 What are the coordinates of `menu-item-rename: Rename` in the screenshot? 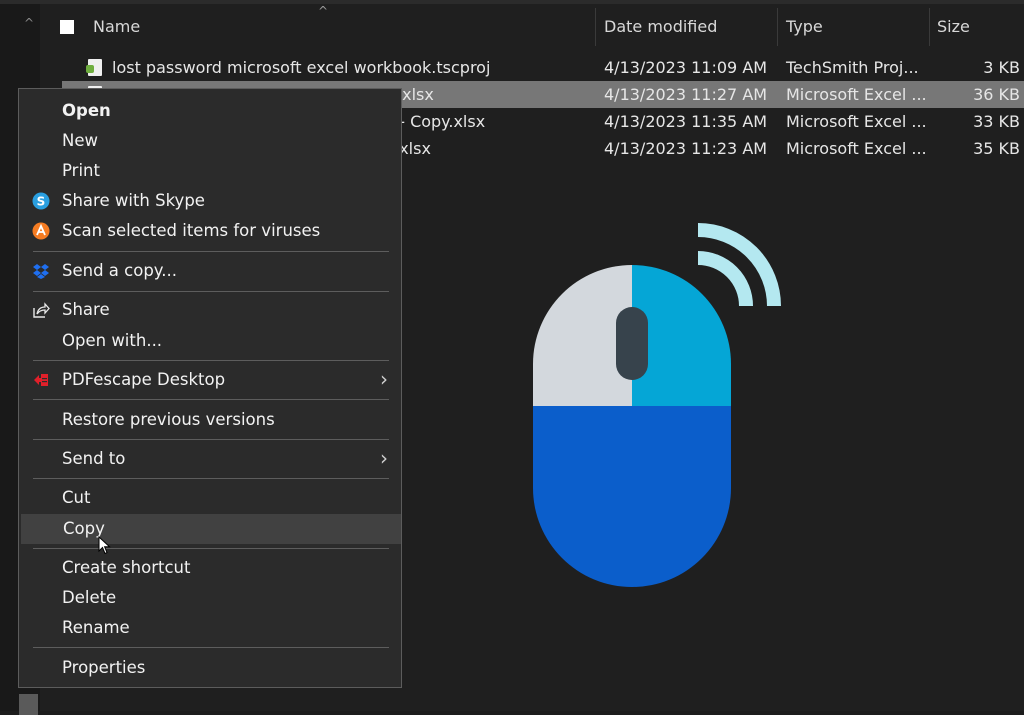 It's located at (210, 628).